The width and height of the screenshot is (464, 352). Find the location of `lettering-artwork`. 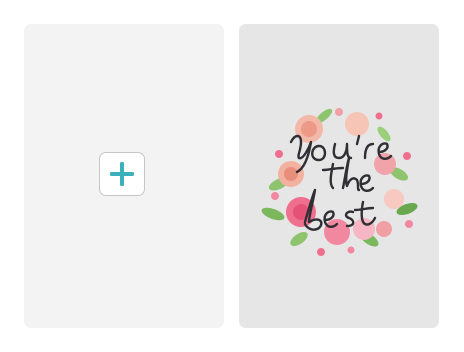

lettering-artwork is located at coordinates (341, 182).